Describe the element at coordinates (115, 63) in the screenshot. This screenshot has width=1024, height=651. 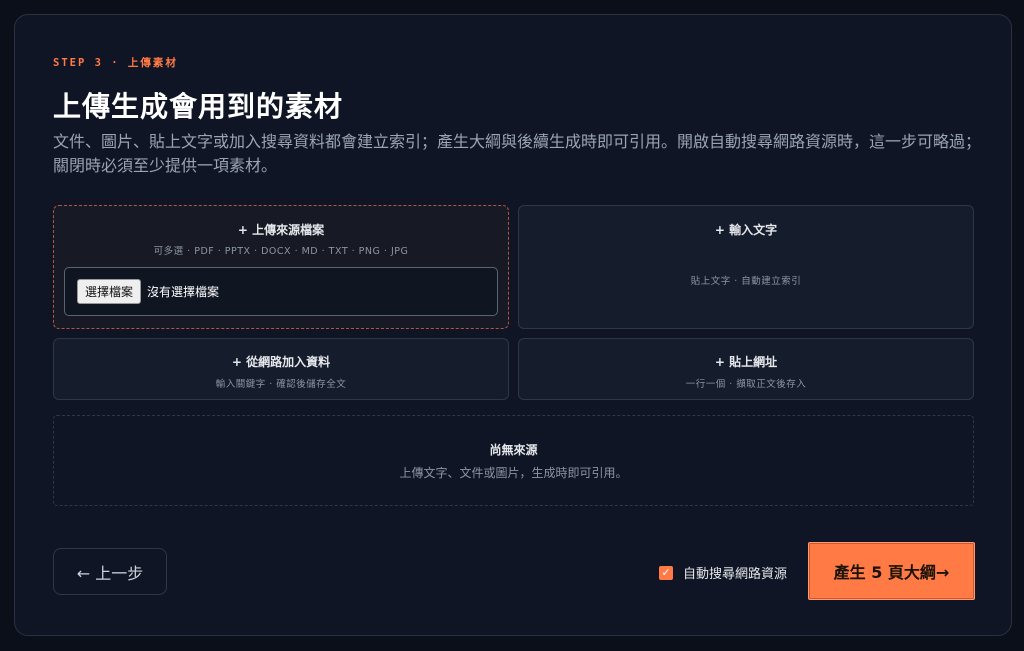
I see `step-indicator: STEP 3 · 上傳素材` at that location.